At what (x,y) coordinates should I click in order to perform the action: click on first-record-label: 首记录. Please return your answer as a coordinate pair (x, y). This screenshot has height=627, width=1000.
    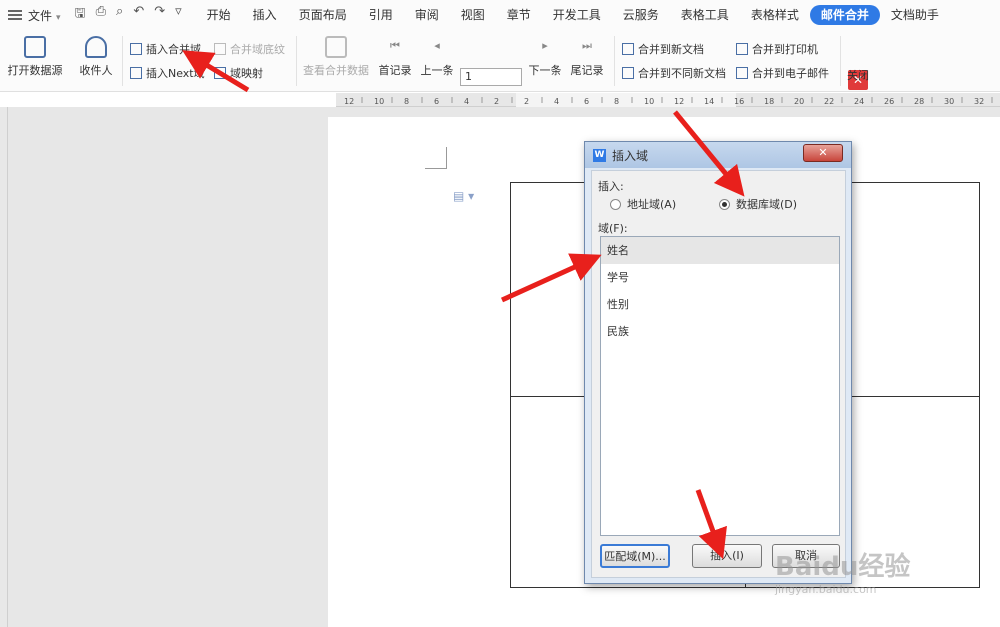
    Looking at the image, I should click on (395, 70).